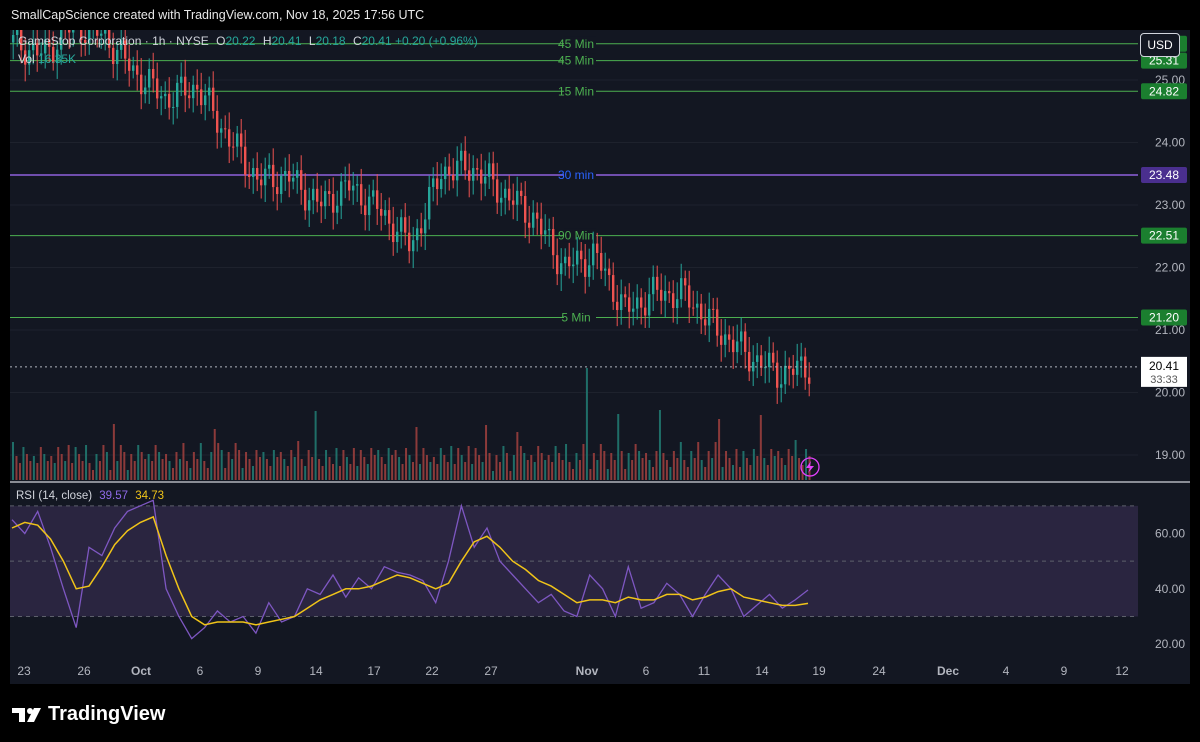  Describe the element at coordinates (1170, 205) in the screenshot. I see `price-tick-label: 23.00` at that location.